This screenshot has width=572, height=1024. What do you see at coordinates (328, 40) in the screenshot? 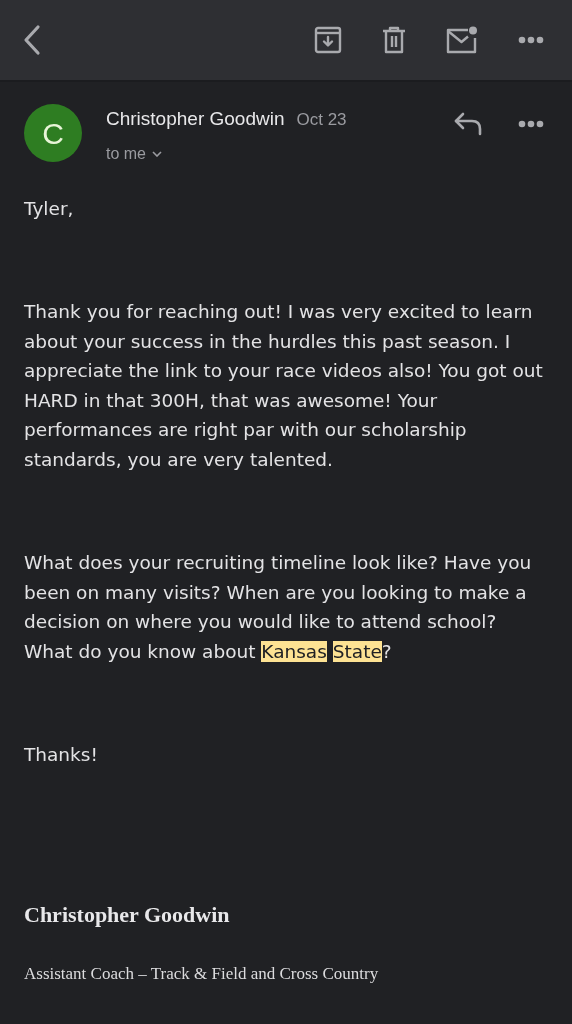
I see `archive-icon` at bounding box center [328, 40].